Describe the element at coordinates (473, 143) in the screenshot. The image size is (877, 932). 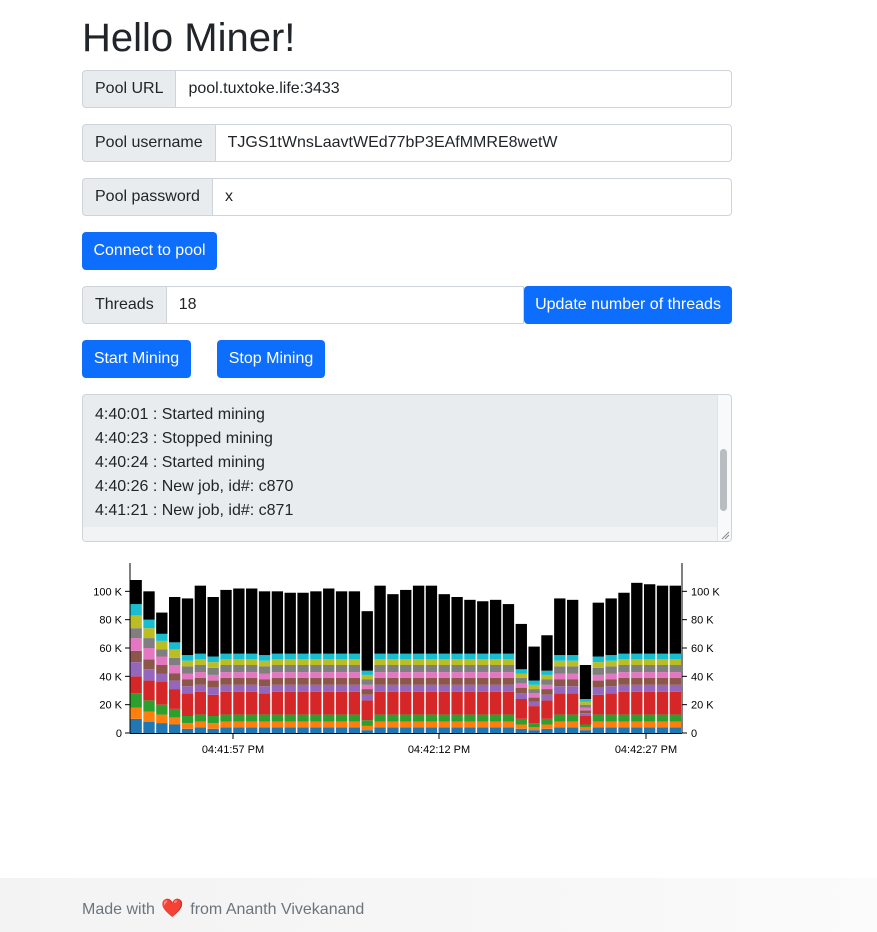
I see `pool-username-input` at that location.